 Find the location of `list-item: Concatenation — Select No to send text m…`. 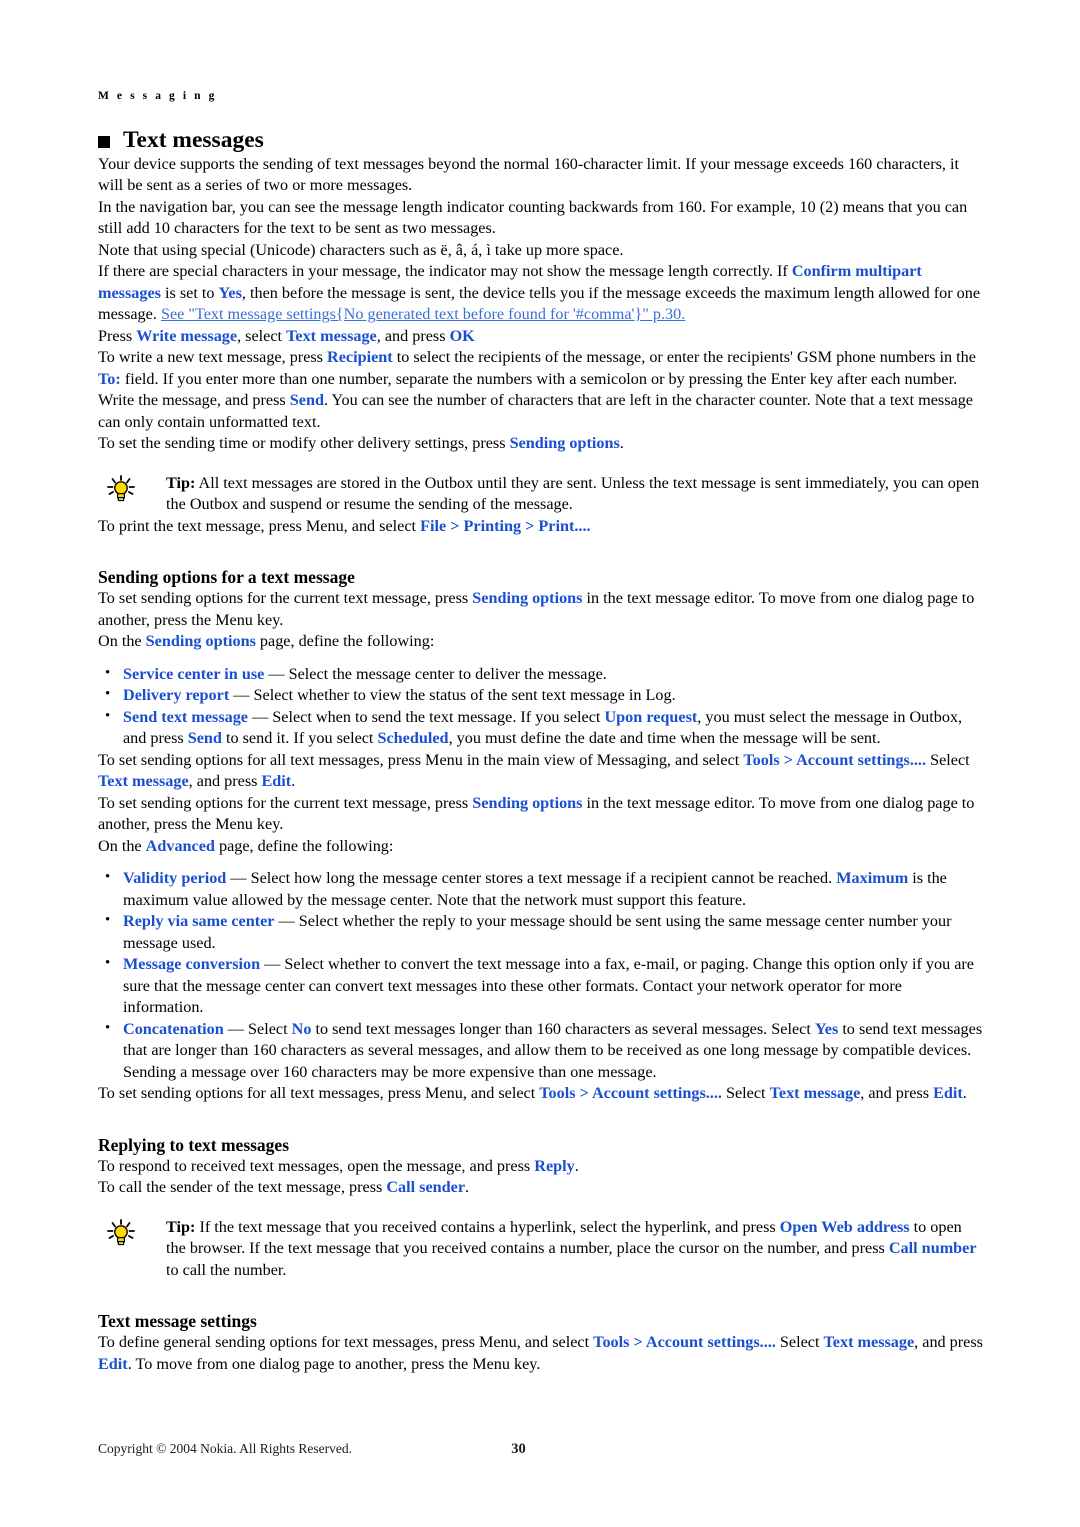

list-item: Concatenation — Select No to send text m… is located at coordinates (542, 1051).